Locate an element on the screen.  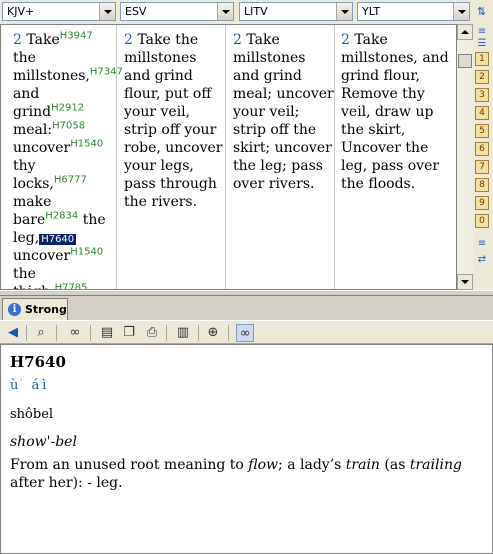
history-slot-icon: 5 is located at coordinates (482, 131).